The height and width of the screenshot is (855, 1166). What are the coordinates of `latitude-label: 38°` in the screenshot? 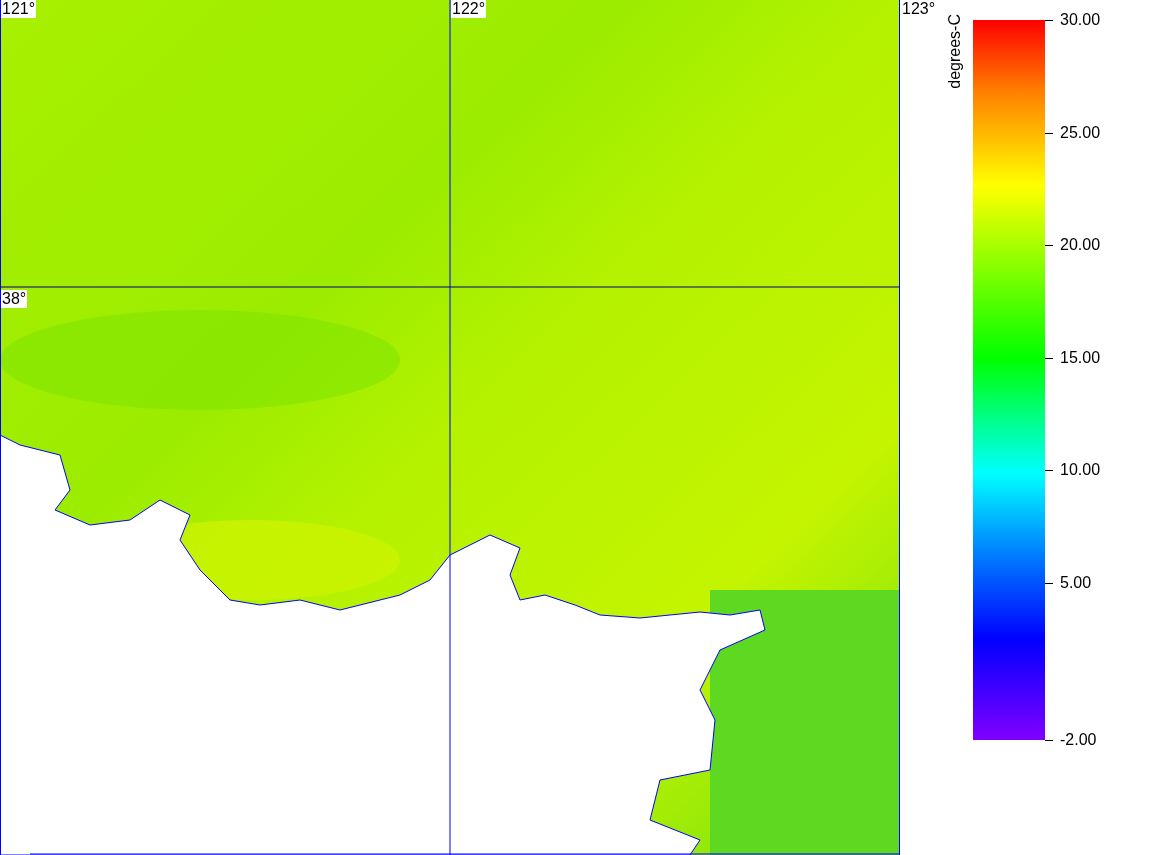 It's located at (14, 299).